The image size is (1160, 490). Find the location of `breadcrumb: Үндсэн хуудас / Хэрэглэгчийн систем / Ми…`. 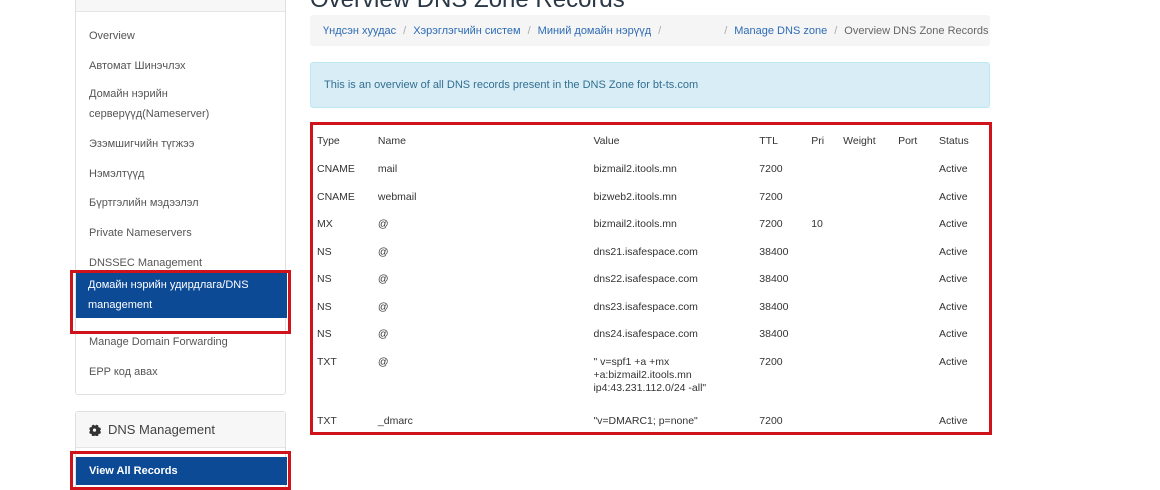

breadcrumb: Үндсэн хуудас / Хэрэглэгчийн систем / Ми… is located at coordinates (650, 30).